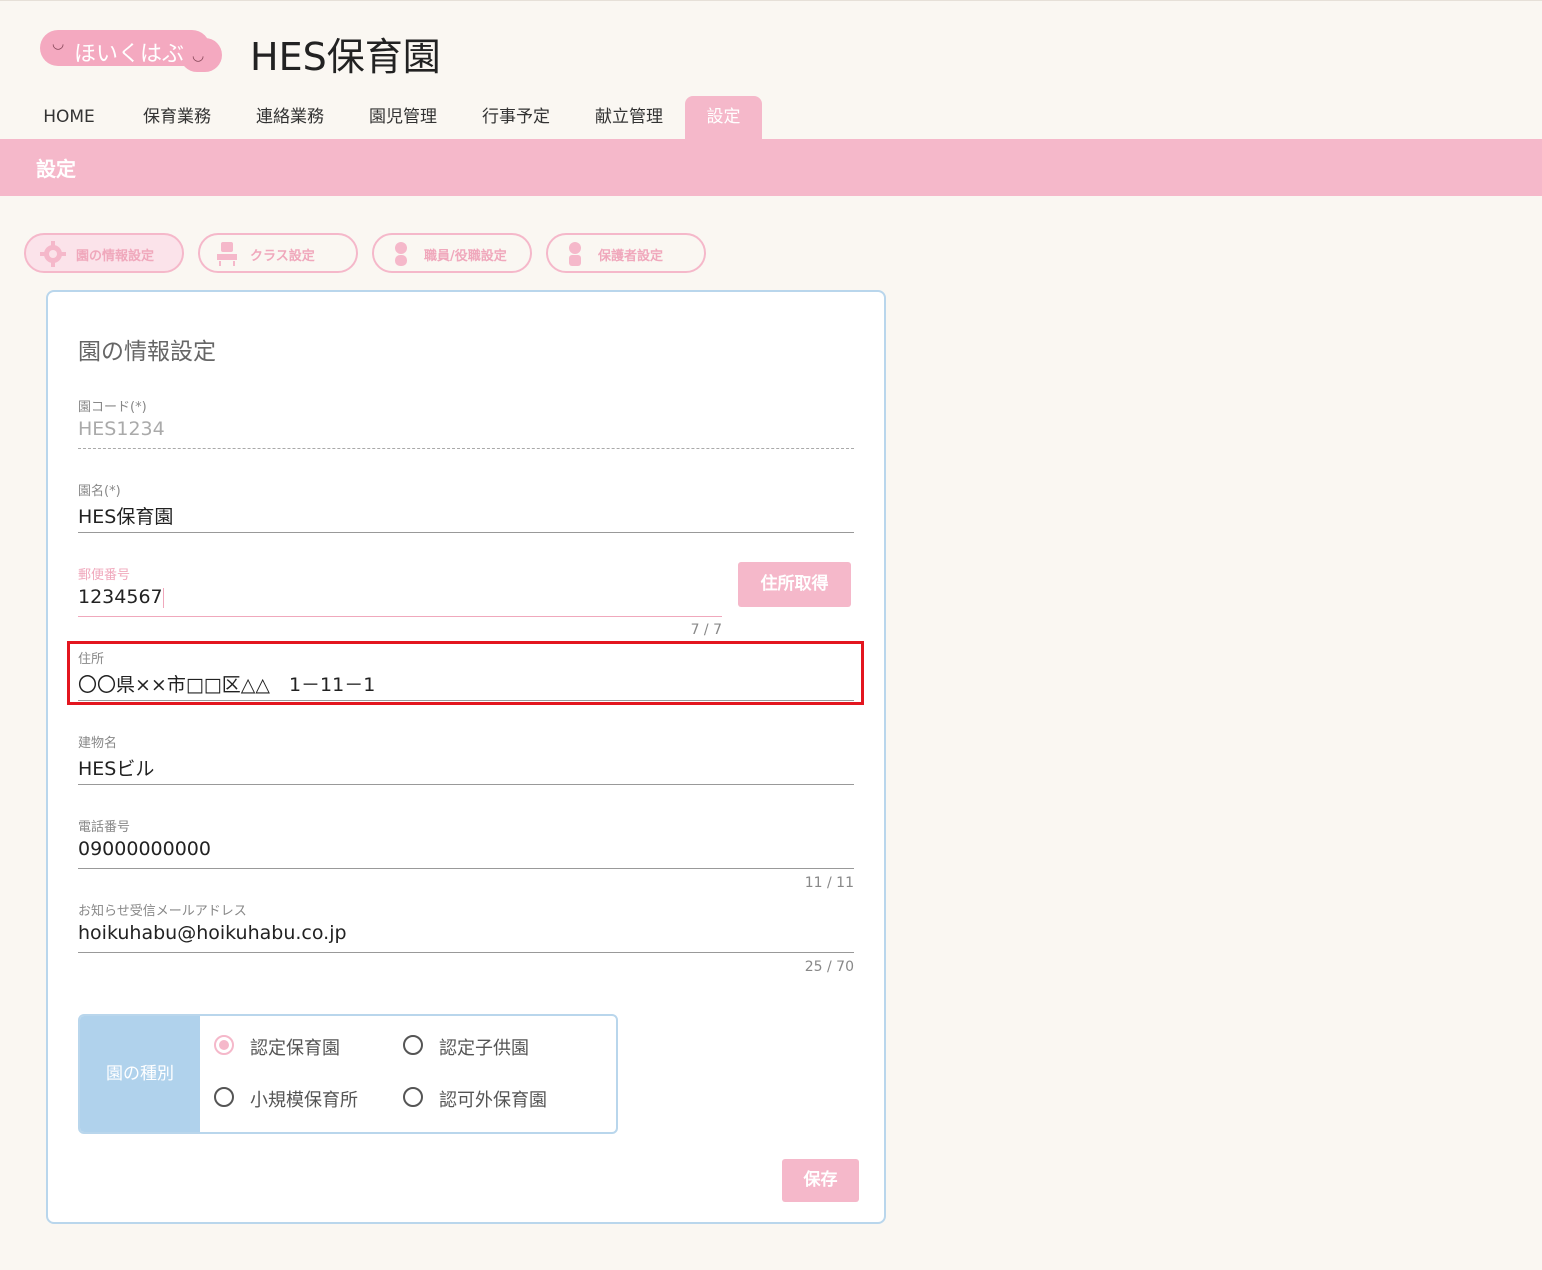 This screenshot has width=1542, height=1270. What do you see at coordinates (466, 515) in the screenshot?
I see `facility-name-input: HES保育園` at bounding box center [466, 515].